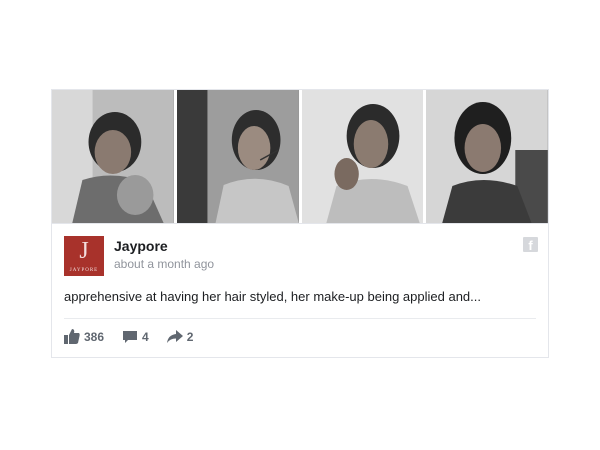 The height and width of the screenshot is (450, 600). What do you see at coordinates (141, 246) in the screenshot?
I see `page-name-link: Jaypore` at bounding box center [141, 246].